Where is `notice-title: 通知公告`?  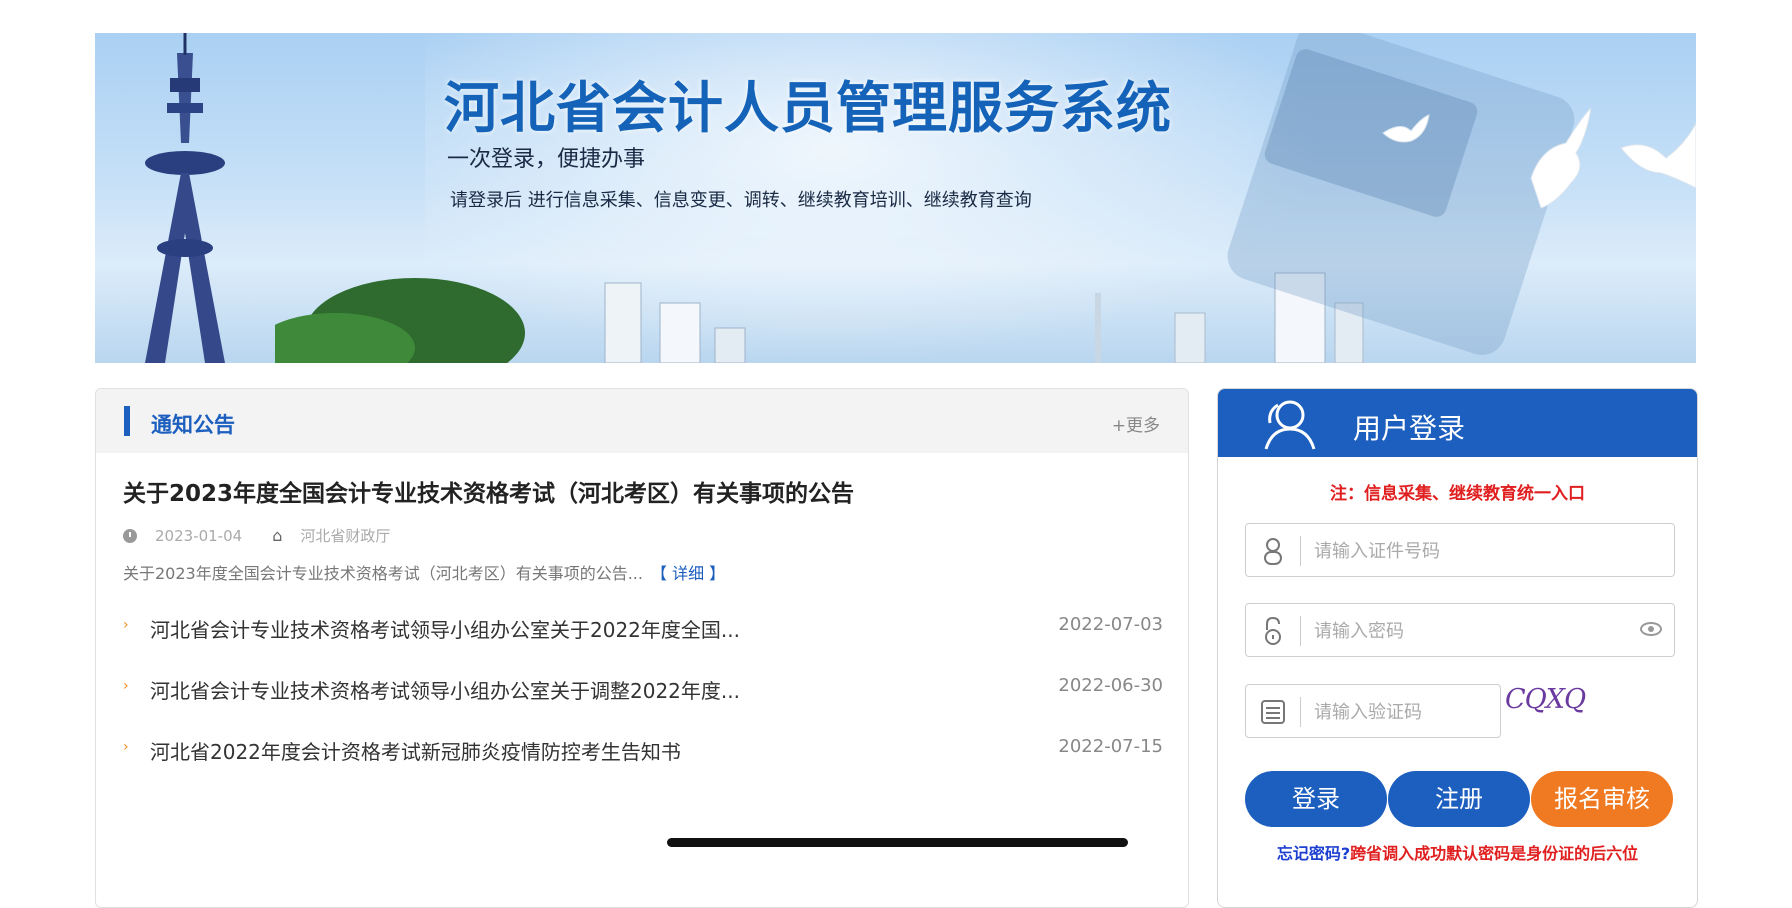 notice-title: 通知公告 is located at coordinates (193, 425).